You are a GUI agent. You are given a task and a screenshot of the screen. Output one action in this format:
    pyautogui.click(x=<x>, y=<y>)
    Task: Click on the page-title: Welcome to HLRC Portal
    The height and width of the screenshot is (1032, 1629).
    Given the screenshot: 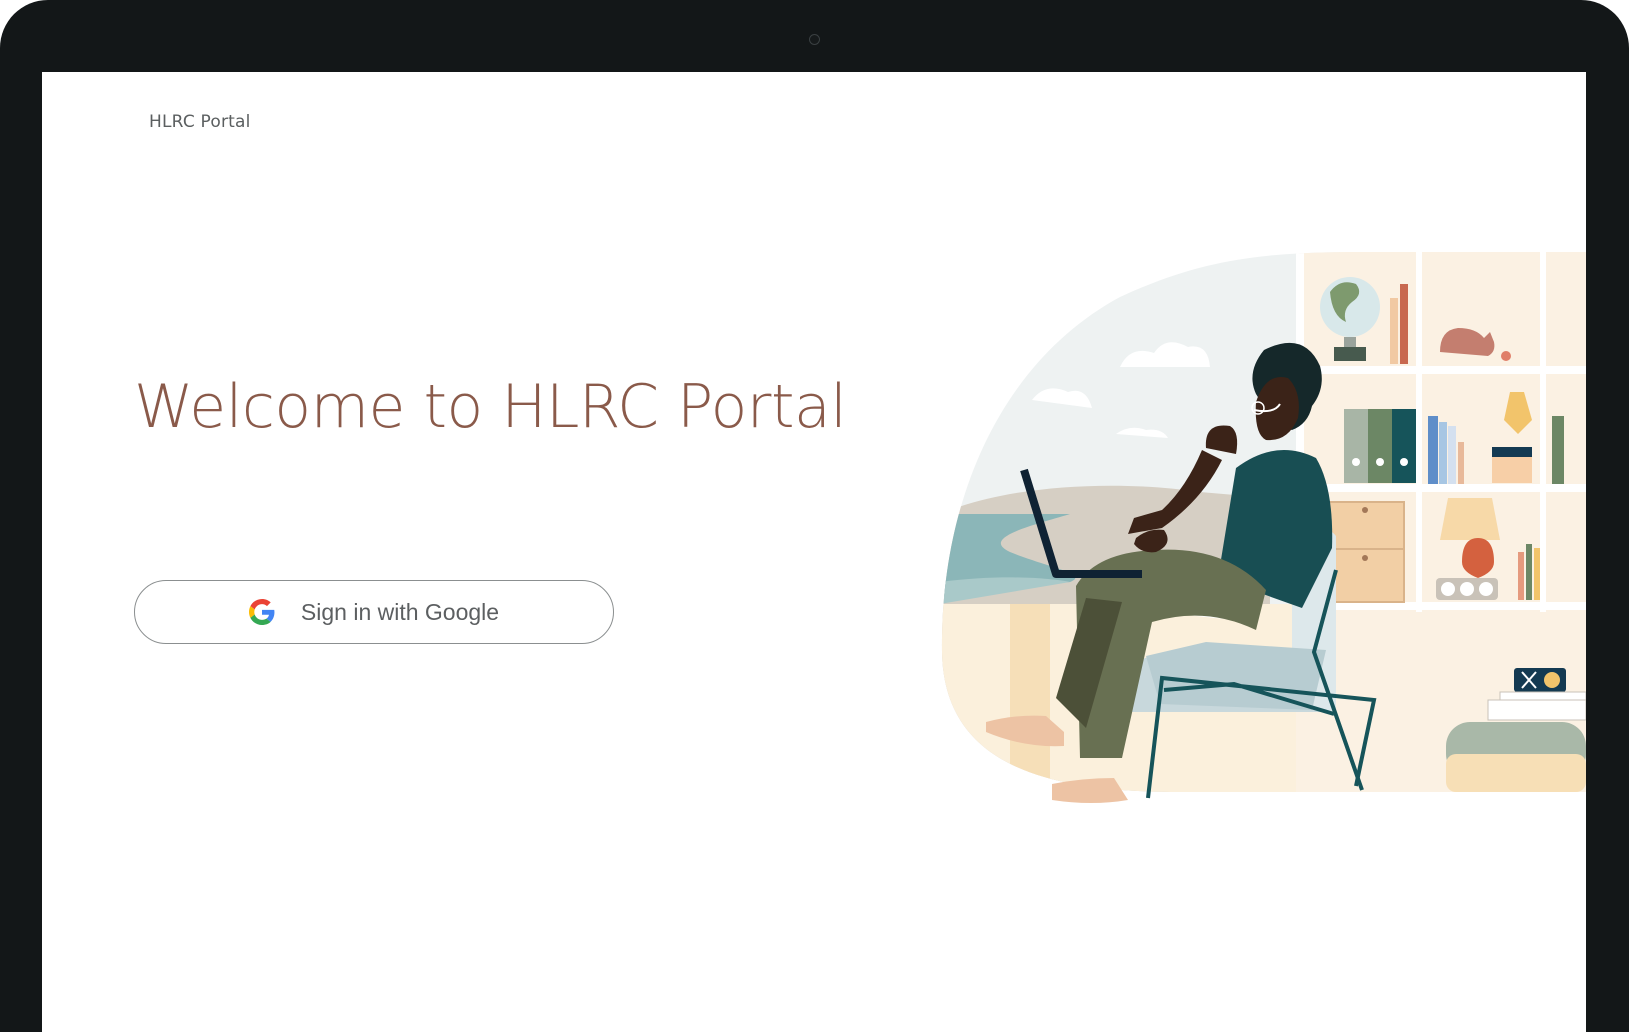 What is the action you would take?
    pyautogui.click(x=490, y=407)
    